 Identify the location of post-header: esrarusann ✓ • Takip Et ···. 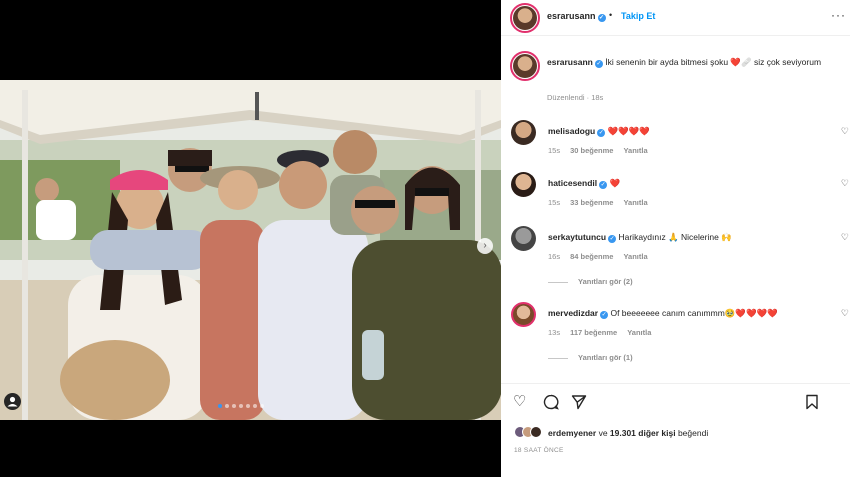
(675, 18).